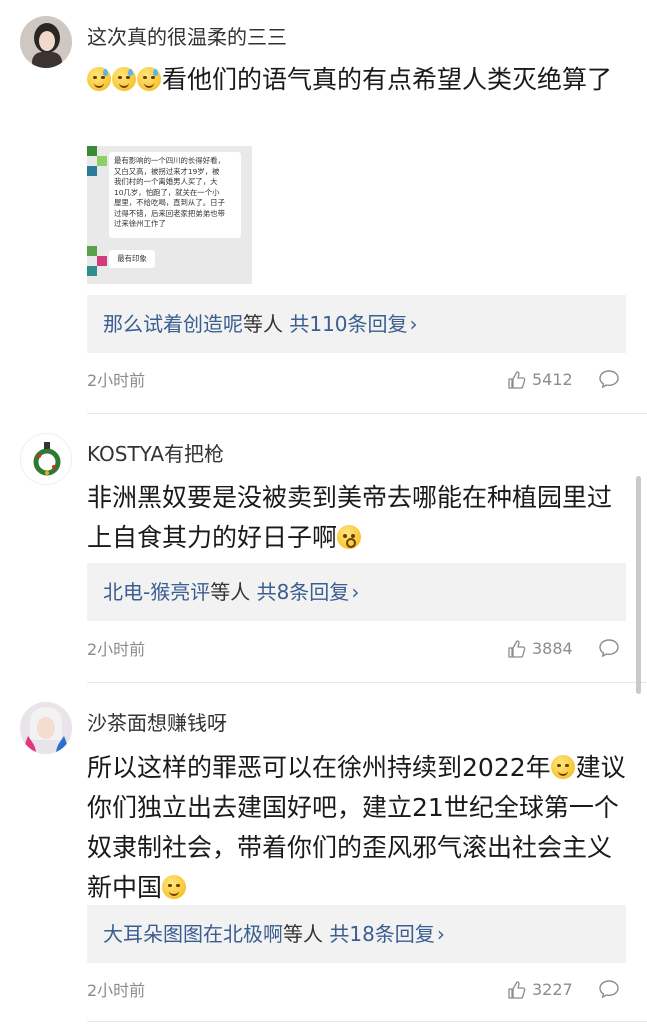  What do you see at coordinates (193, 934) in the screenshot?
I see `reply-author: 大耳朵图图在北极啊` at bounding box center [193, 934].